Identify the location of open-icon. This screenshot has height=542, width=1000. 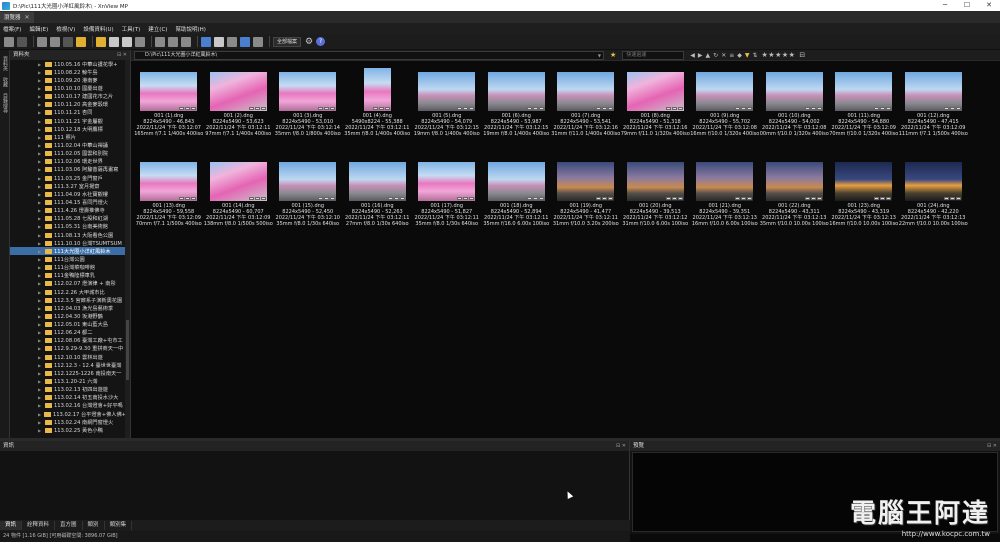
(22, 41).